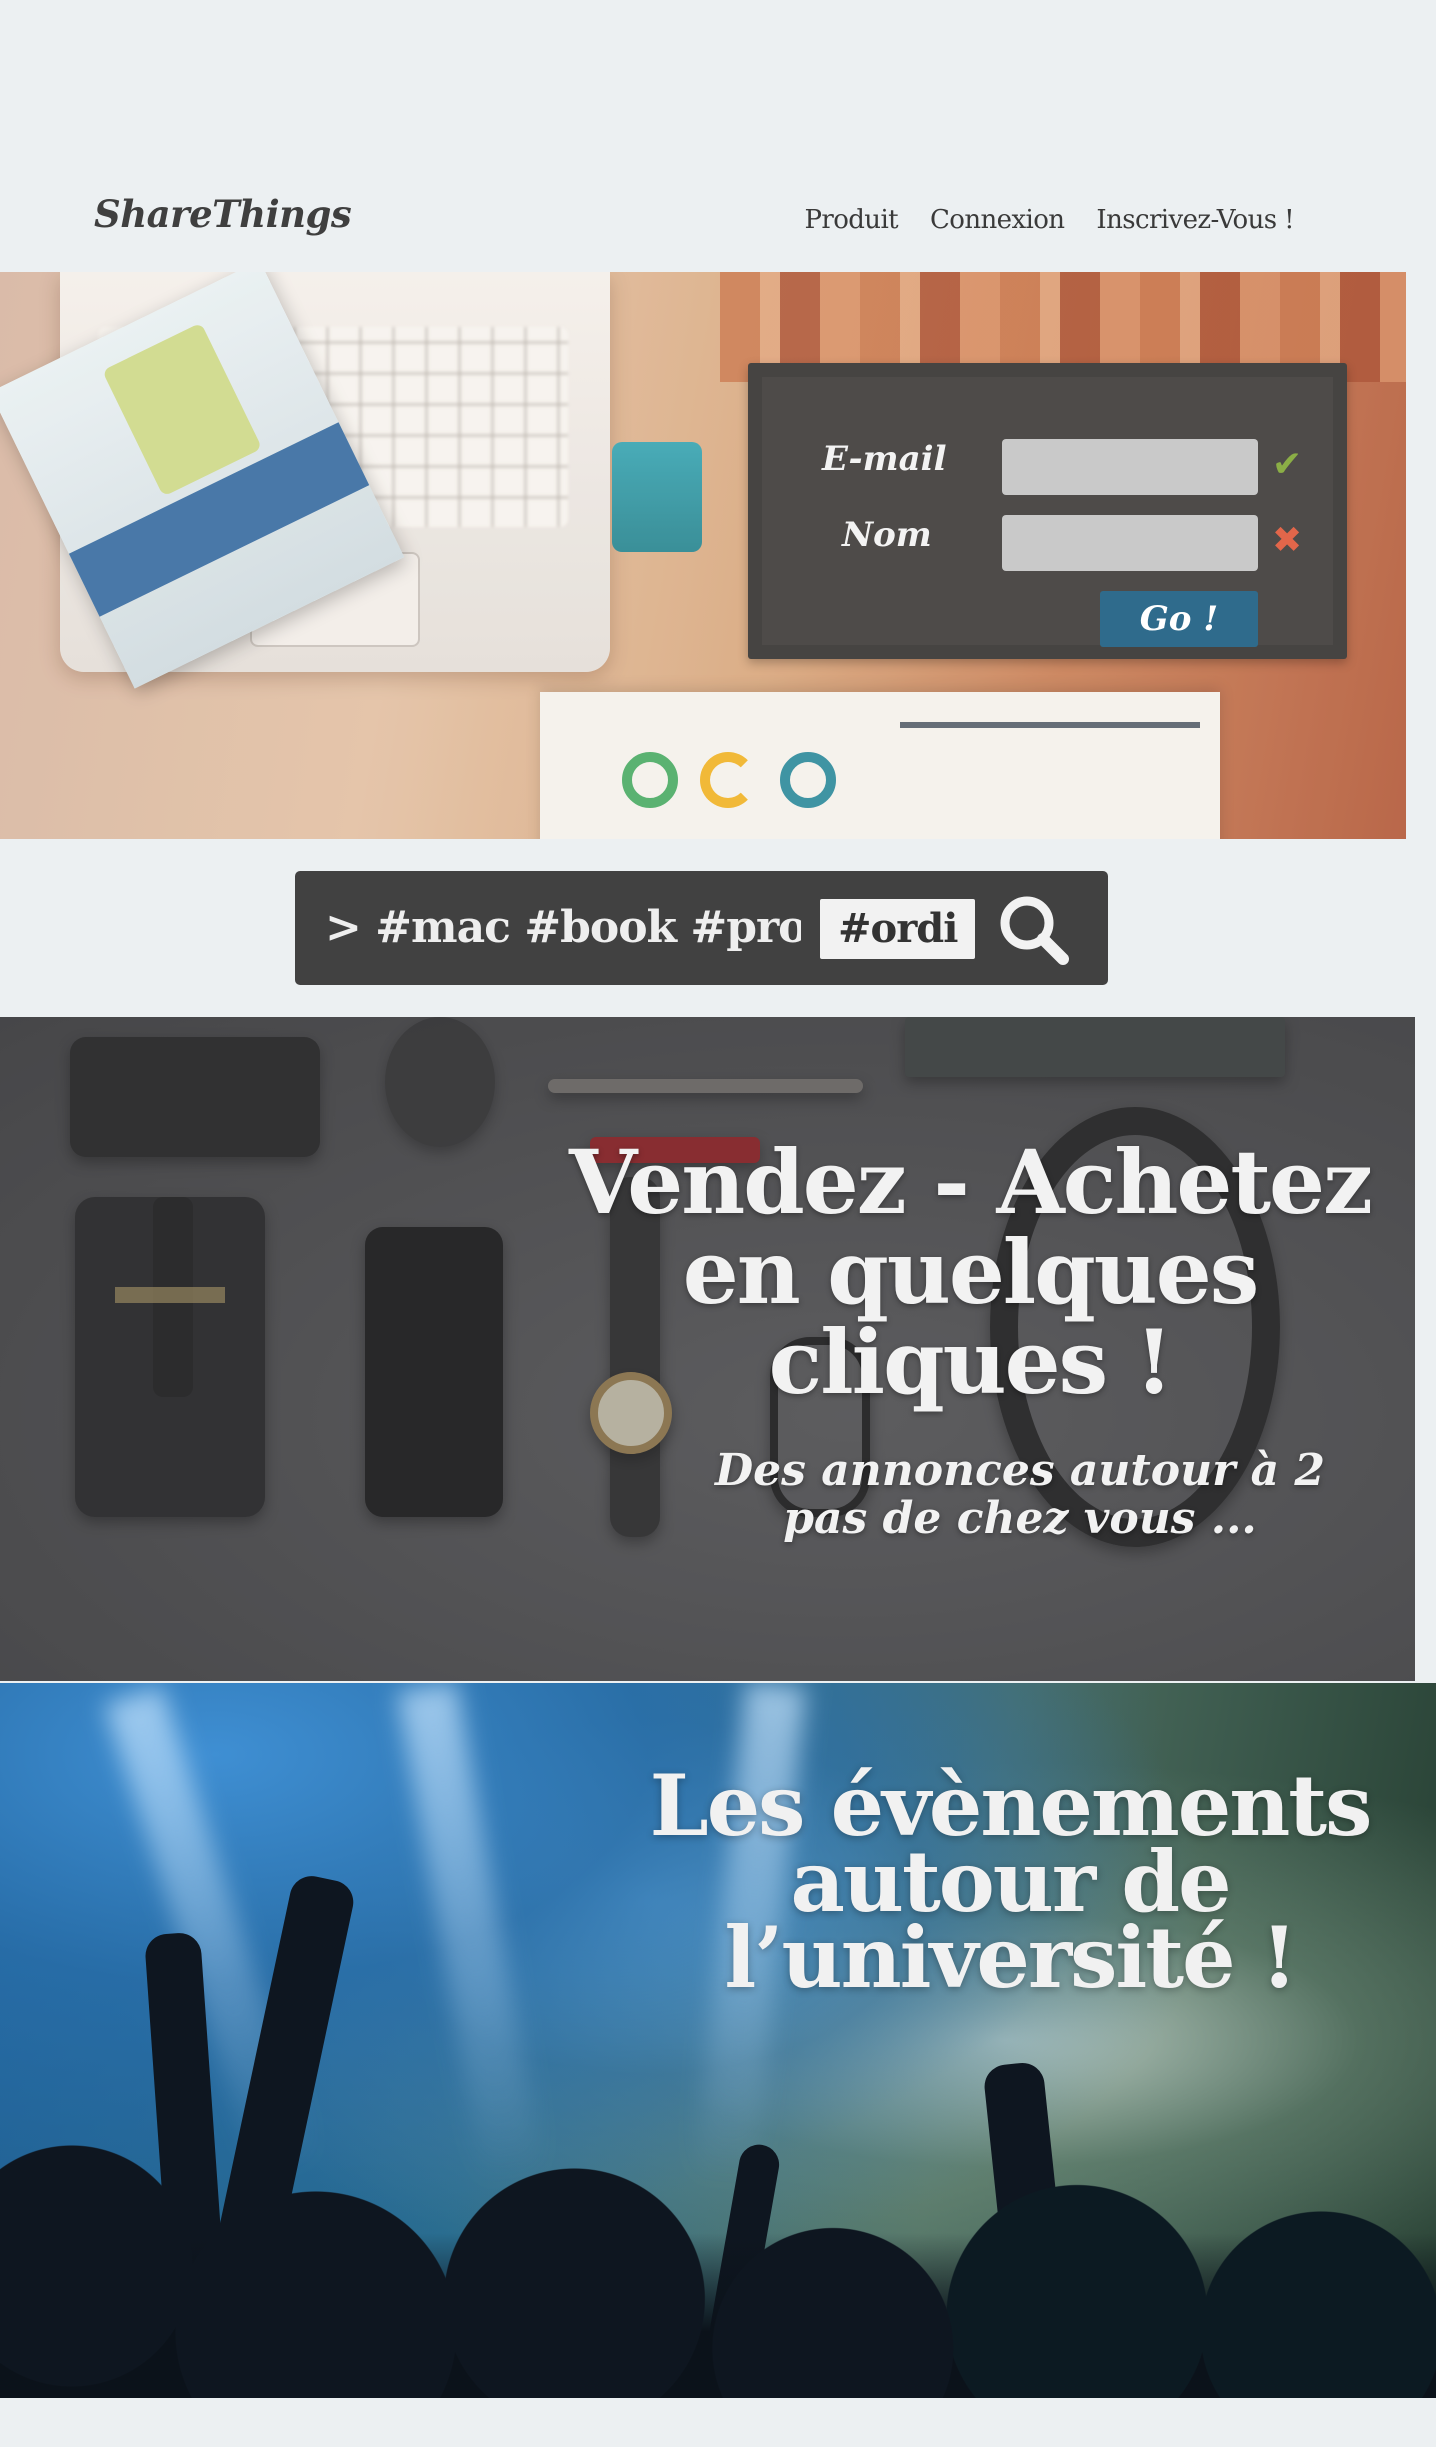 This screenshot has width=1436, height=2447. What do you see at coordinates (971, 1272) in the screenshot?
I see `sell-headline: Vendez - Achetez en quelques cliques !` at bounding box center [971, 1272].